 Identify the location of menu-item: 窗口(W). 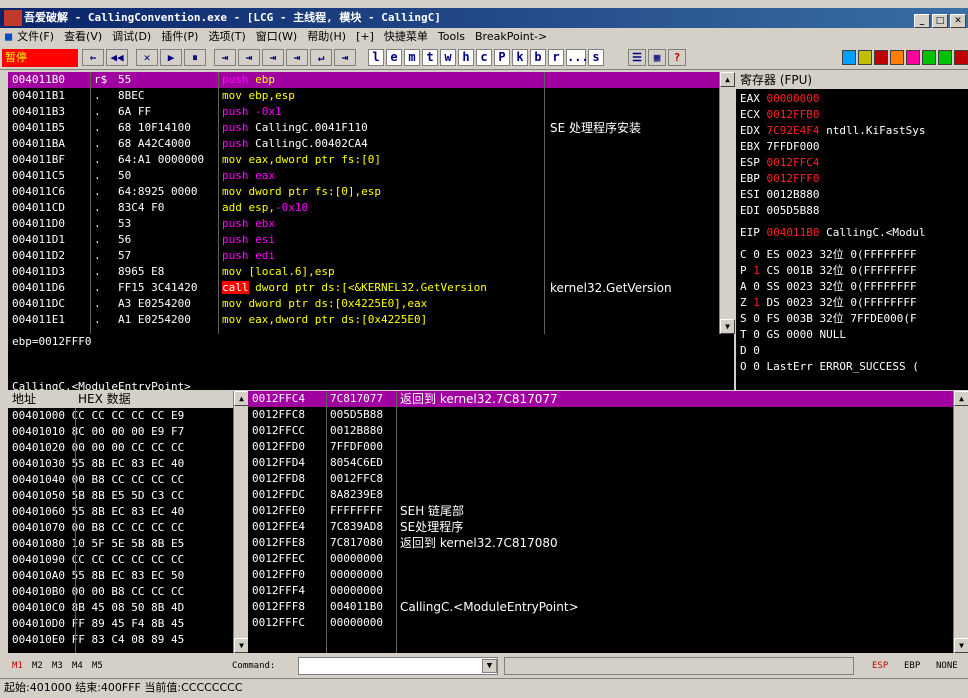
(276, 36).